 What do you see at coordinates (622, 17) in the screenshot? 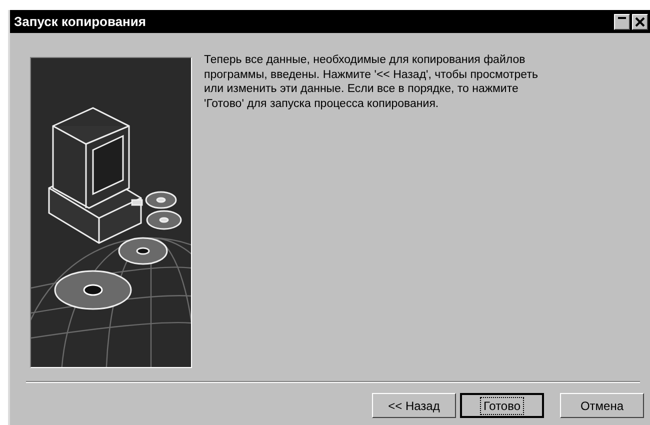
I see `minimize-icon` at bounding box center [622, 17].